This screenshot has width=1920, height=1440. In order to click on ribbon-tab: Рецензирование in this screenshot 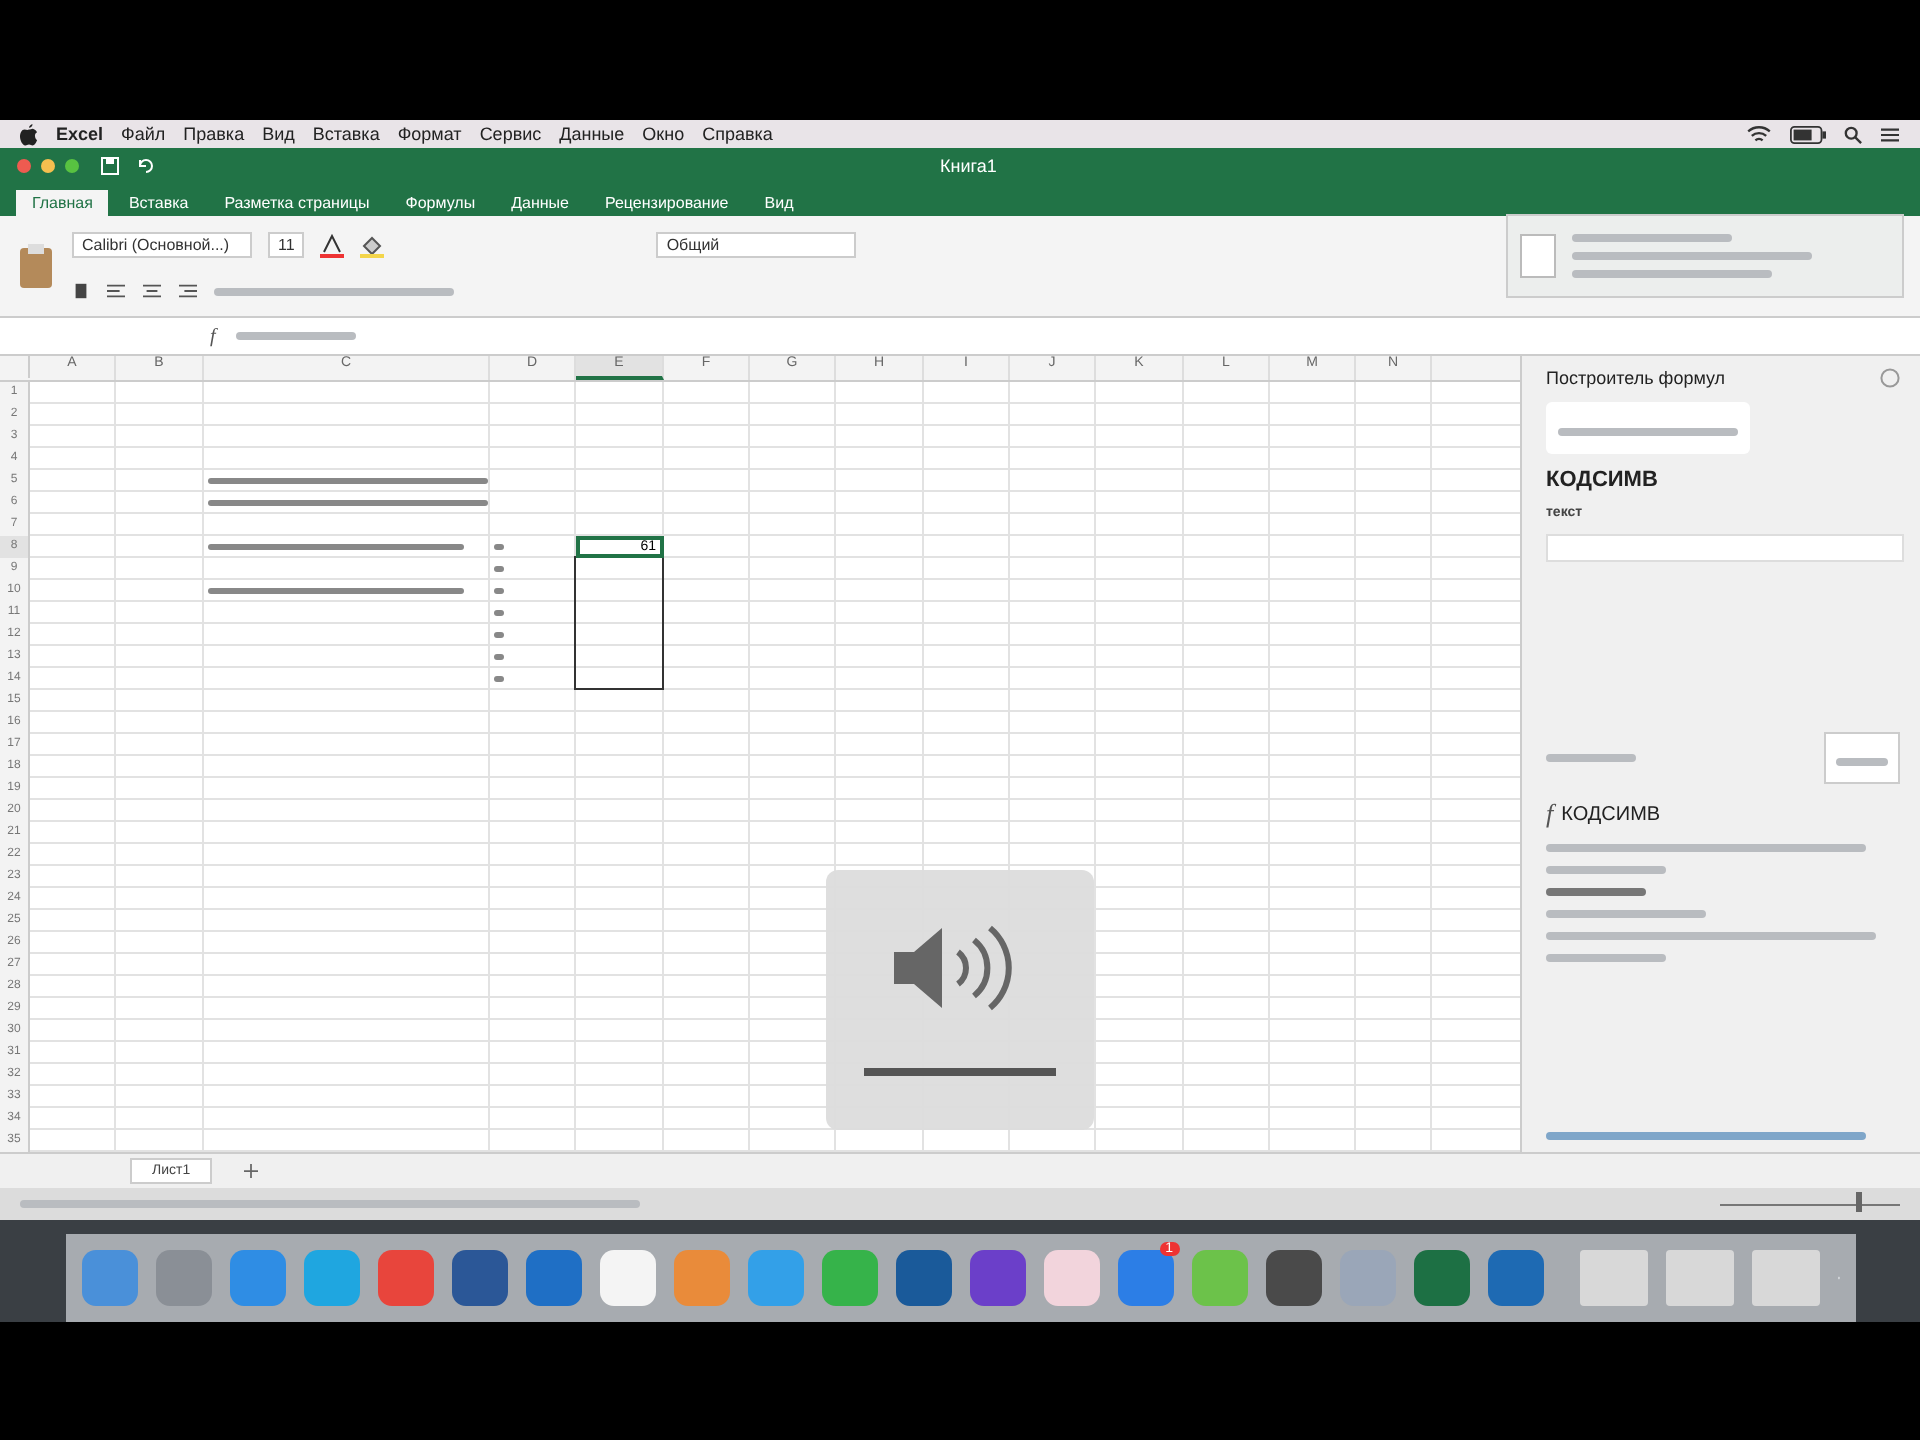, I will do `click(666, 203)`.